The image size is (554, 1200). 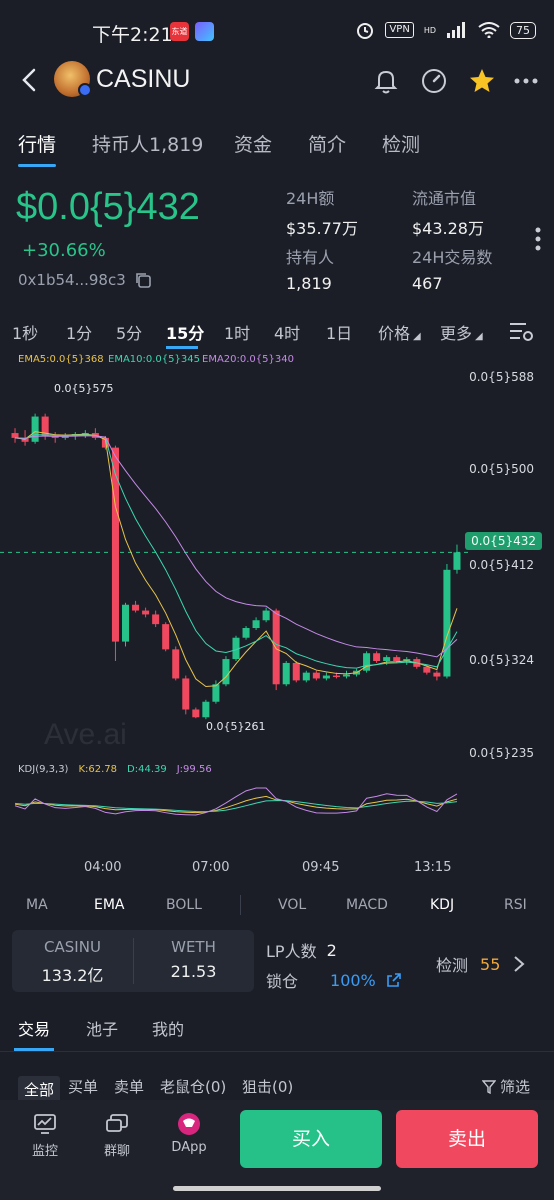 I want to click on interval-5m: 5分, so click(x=129, y=332).